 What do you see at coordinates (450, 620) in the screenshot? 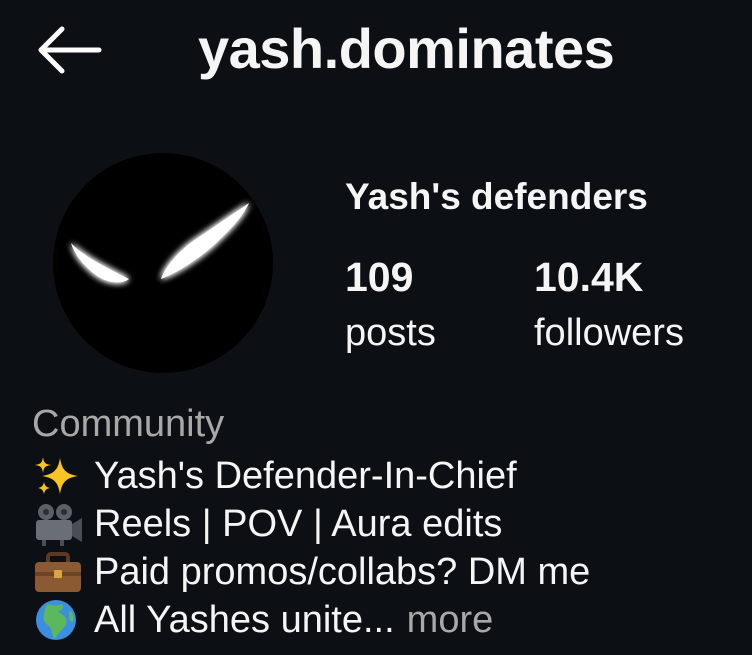
I see `more-link: more` at bounding box center [450, 620].